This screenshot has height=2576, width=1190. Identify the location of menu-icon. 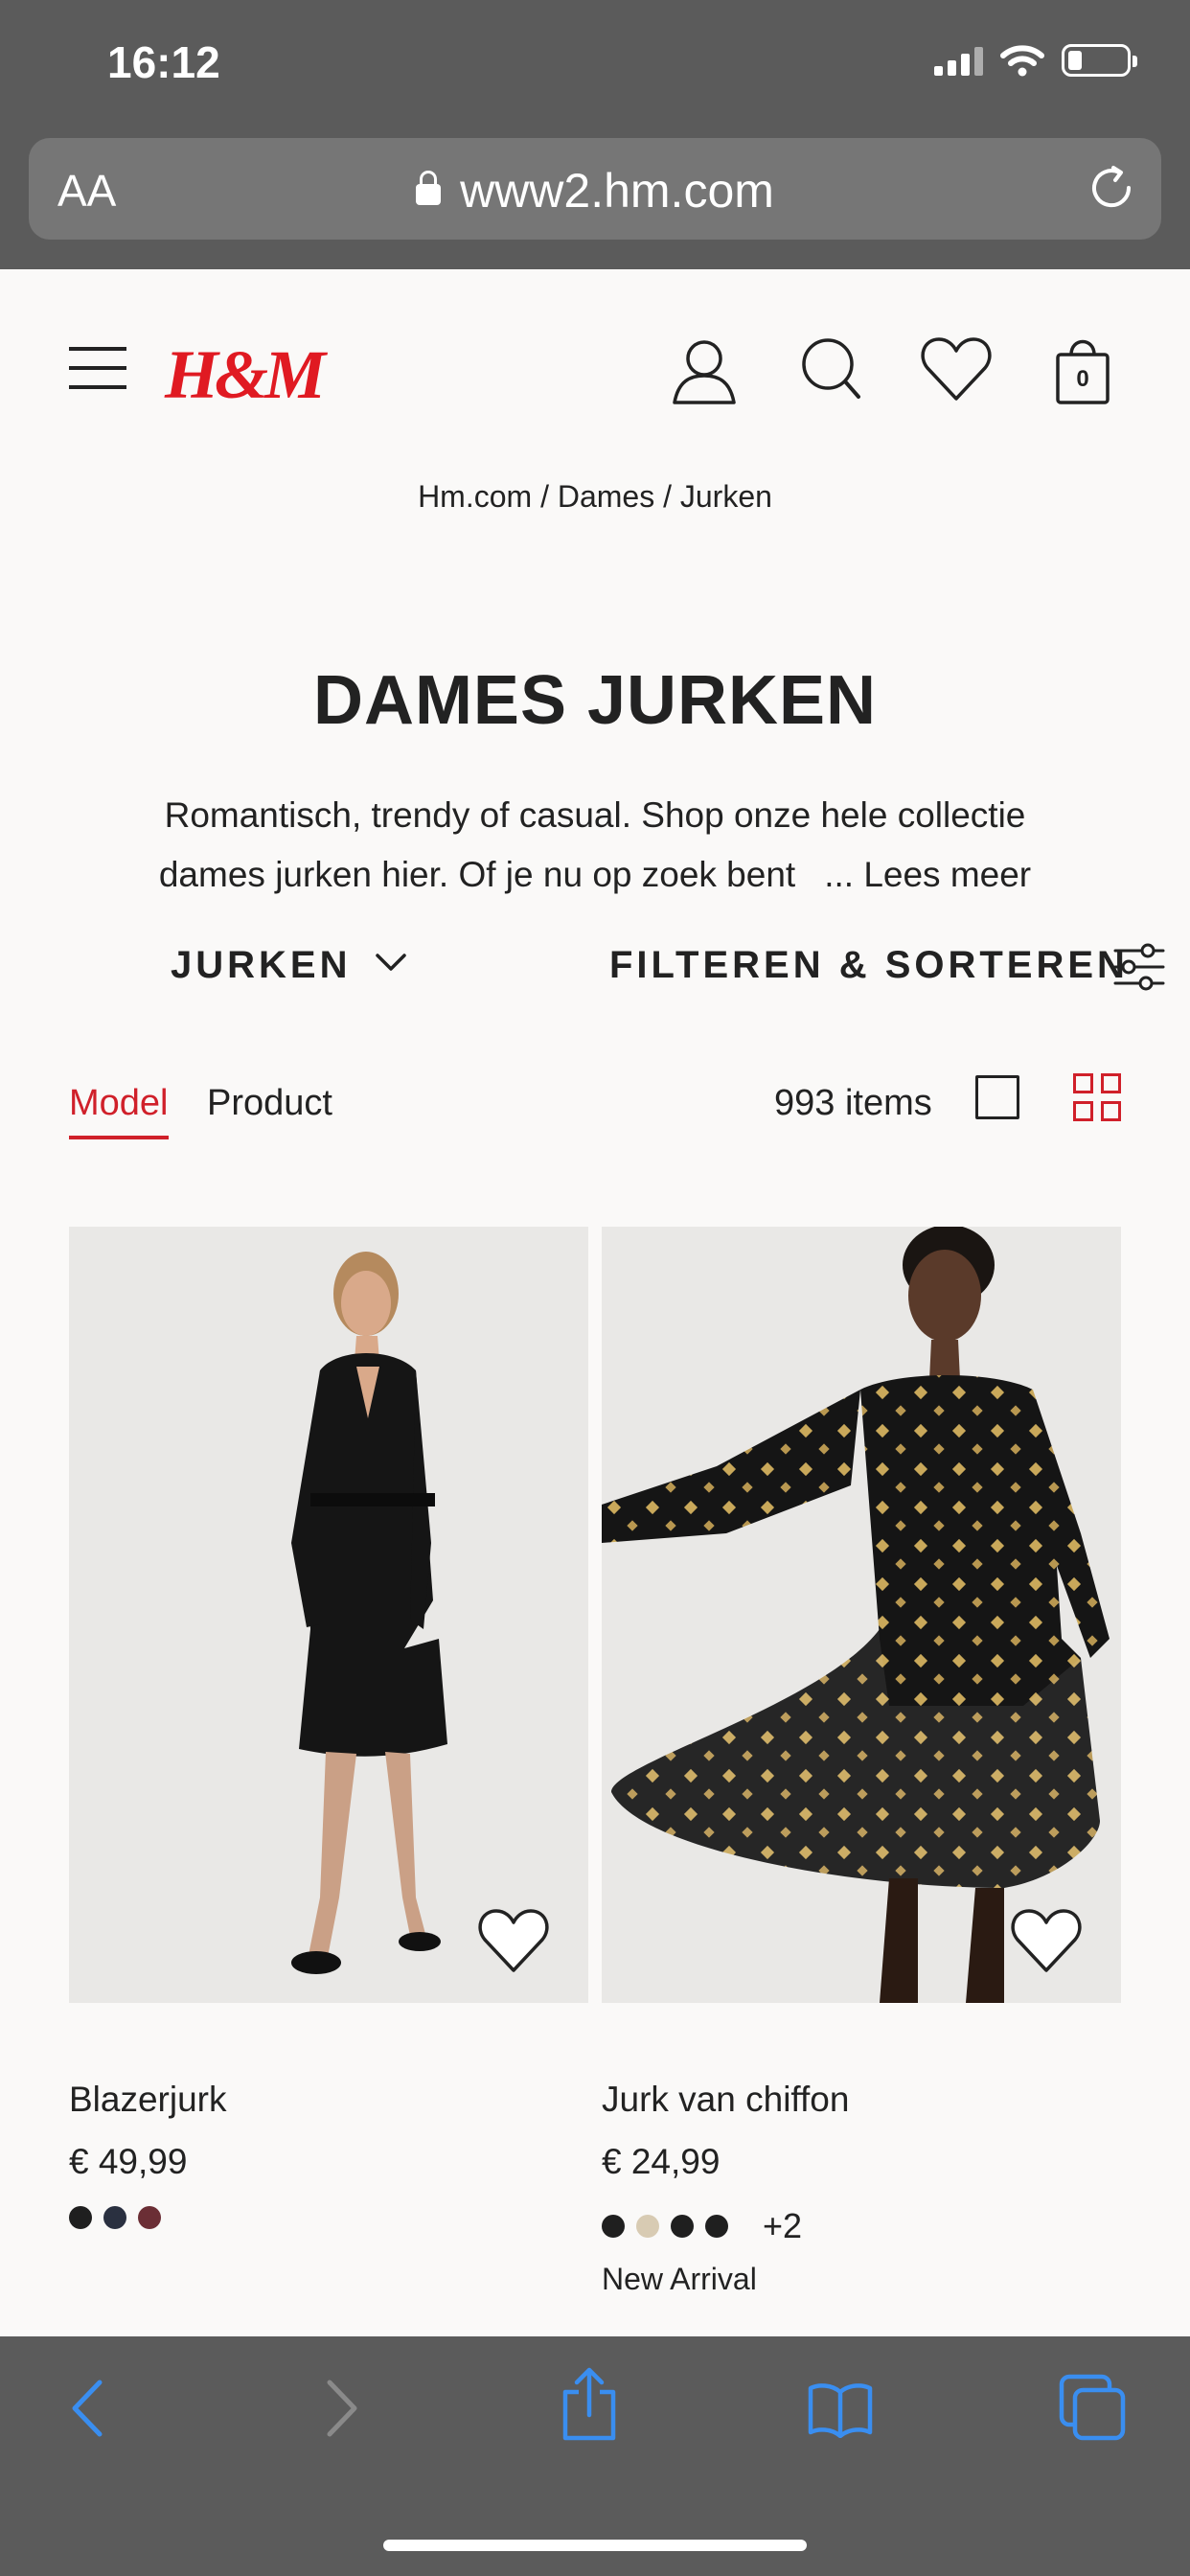
(97, 375).